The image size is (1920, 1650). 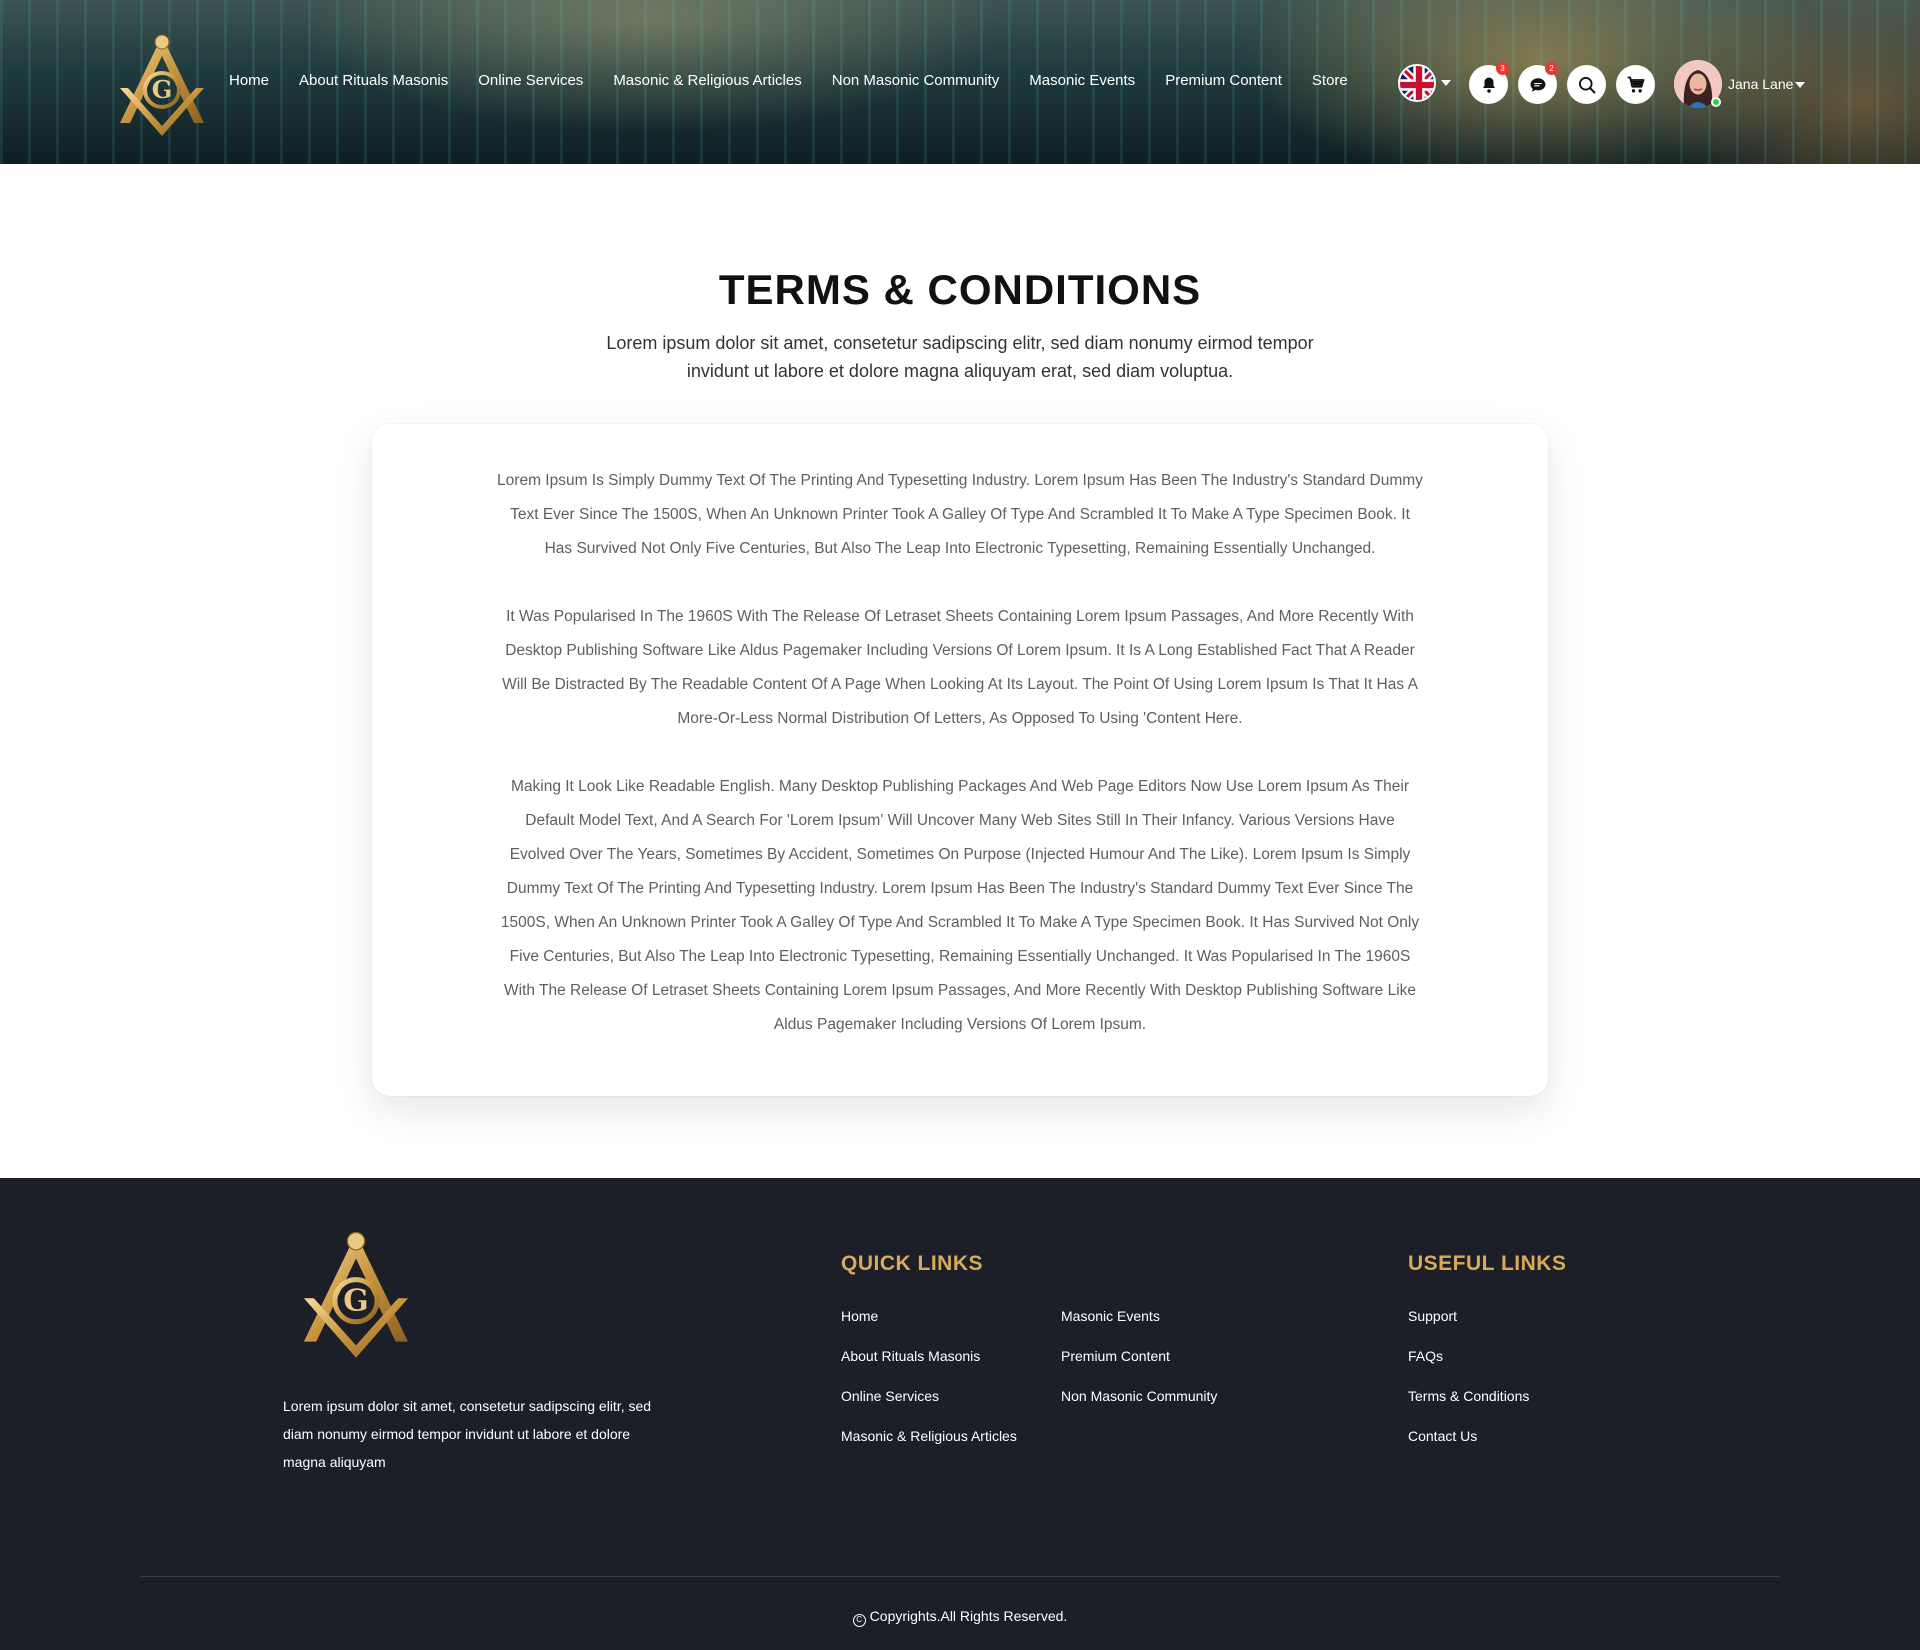 What do you see at coordinates (1223, 80) in the screenshot?
I see `nav-premium: Premium Content` at bounding box center [1223, 80].